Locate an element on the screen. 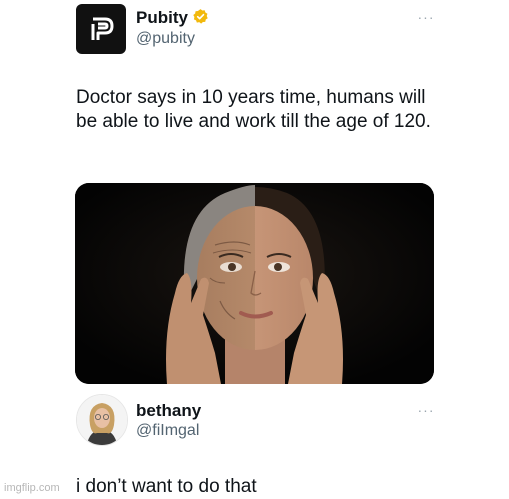 This screenshot has height=499, width=509. author-name-text: Pubity is located at coordinates (162, 17).